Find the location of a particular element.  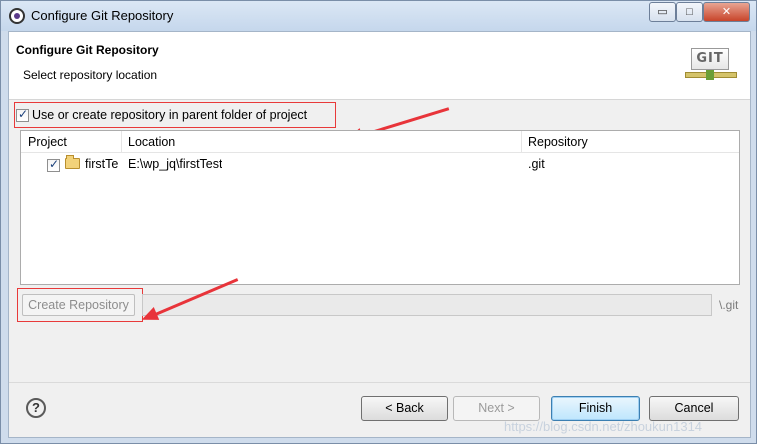

git-logo-text: GIT is located at coordinates (710, 59).